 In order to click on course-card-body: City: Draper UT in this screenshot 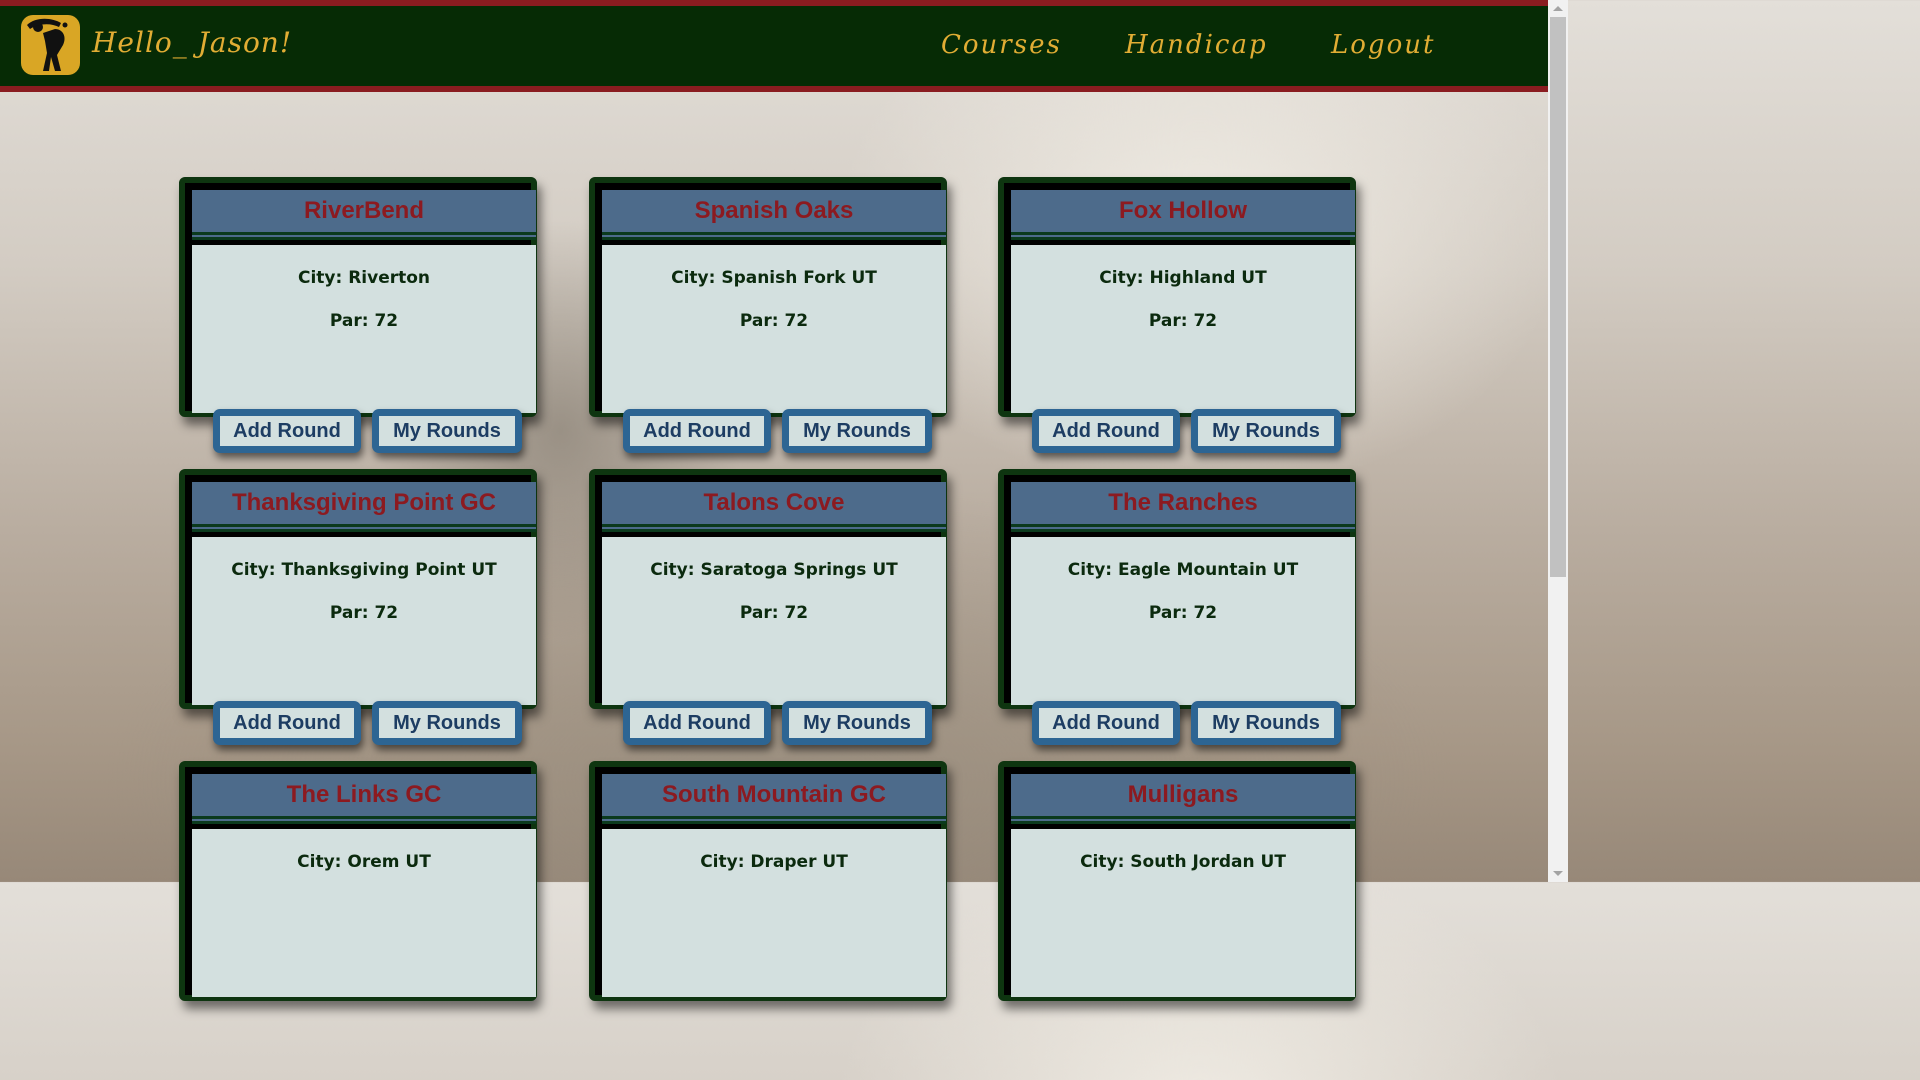, I will do `click(774, 913)`.